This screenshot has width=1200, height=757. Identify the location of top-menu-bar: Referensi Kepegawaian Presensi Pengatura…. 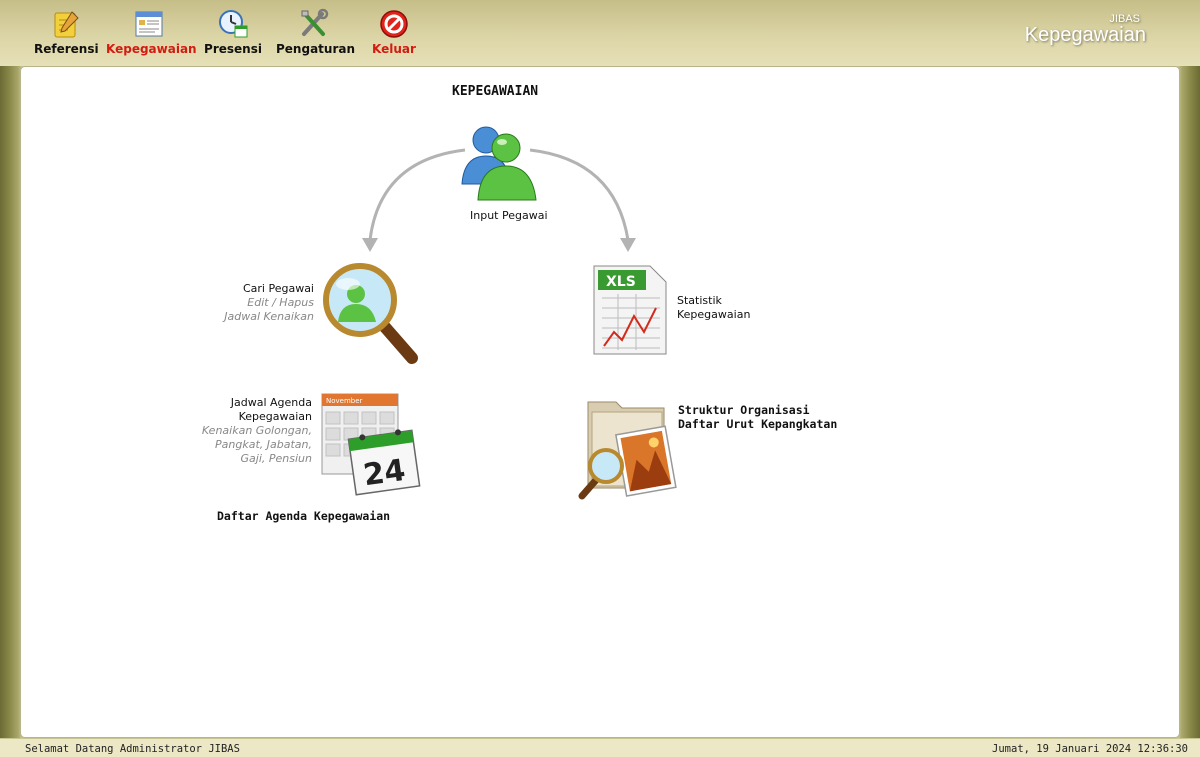
(600, 33).